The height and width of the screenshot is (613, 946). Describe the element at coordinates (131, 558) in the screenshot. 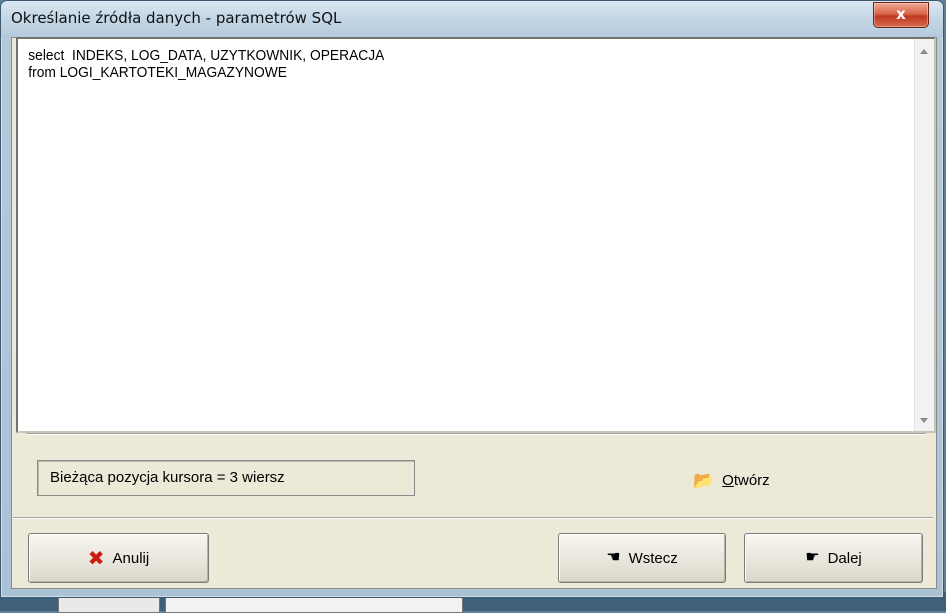

I see `cancel-label: Anulij` at that location.